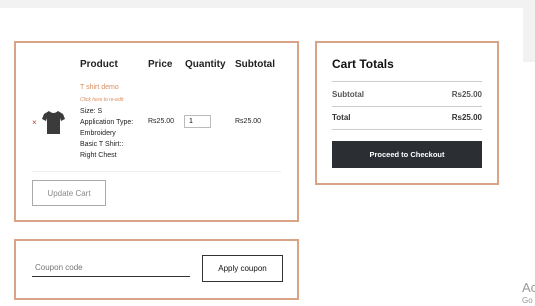 Image resolution: width=535 pixels, height=306 pixels. I want to click on activation-watermark-line2: Go, so click(527, 300).